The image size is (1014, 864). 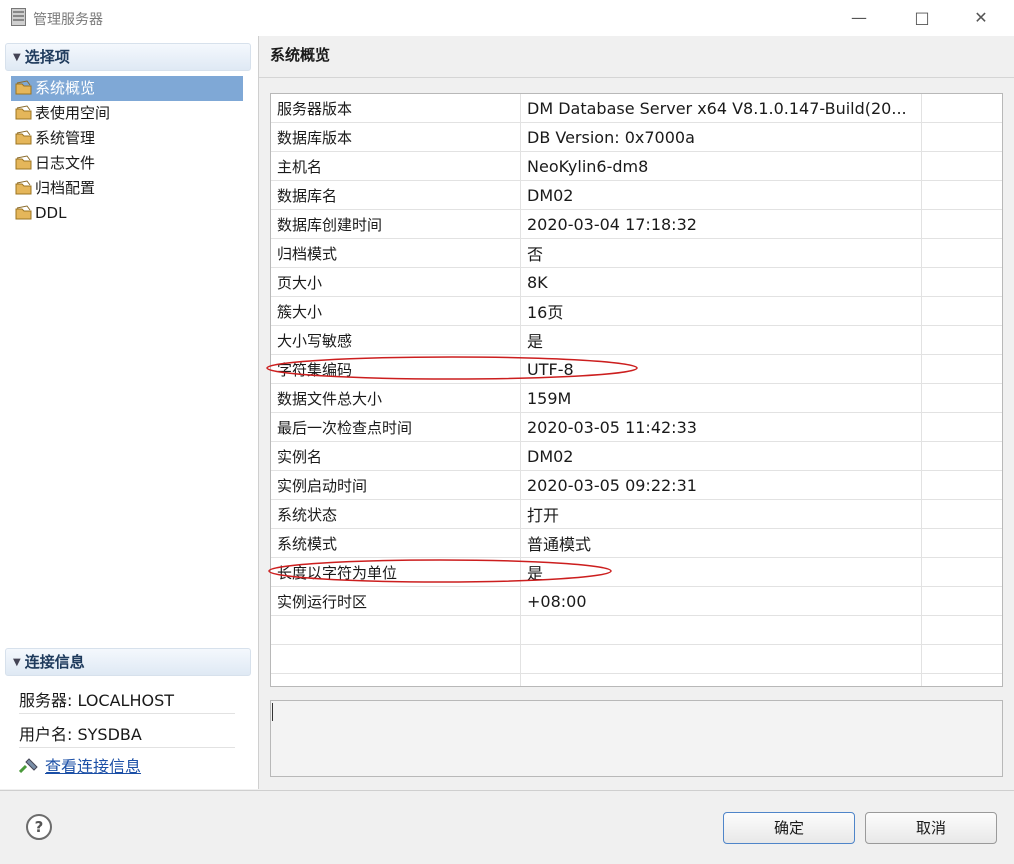 I want to click on table-row: 实例名 DM02, so click(x=636, y=456).